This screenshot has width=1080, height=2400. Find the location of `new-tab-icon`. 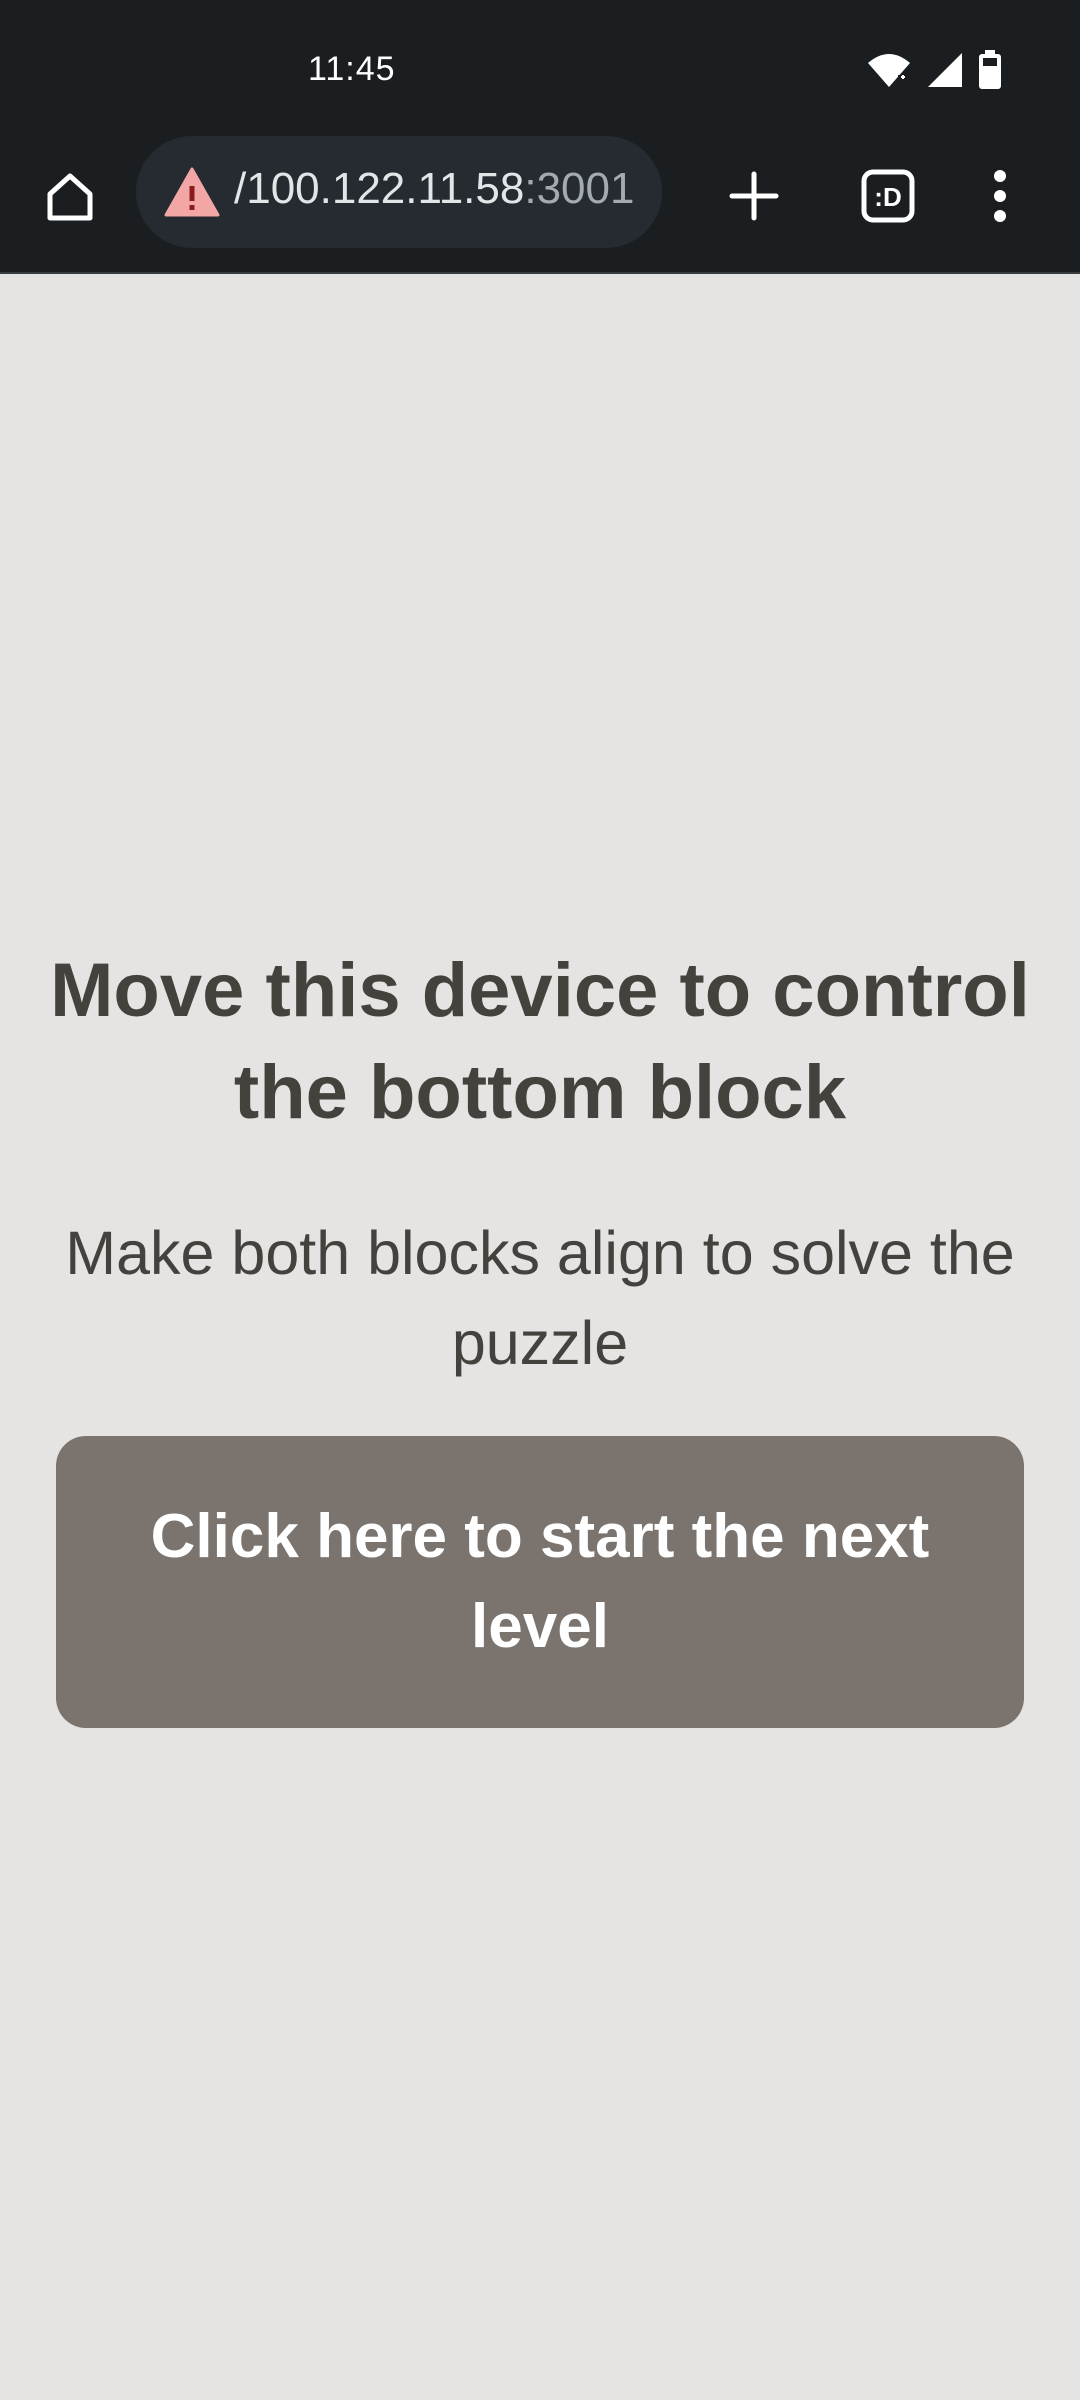

new-tab-icon is located at coordinates (754, 198).